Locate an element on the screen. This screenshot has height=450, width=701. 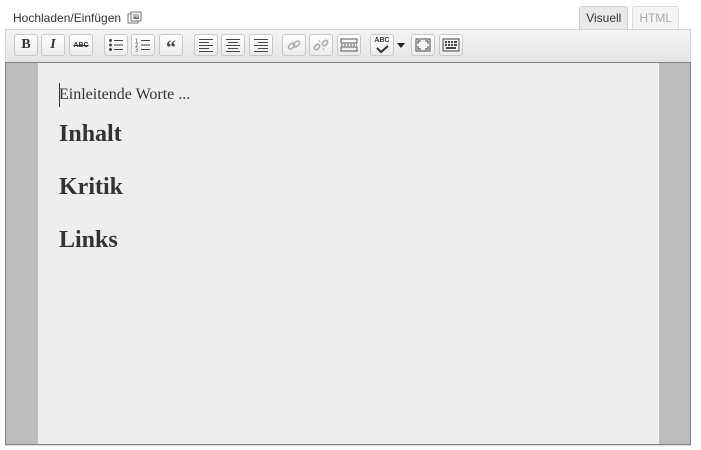
align-right-icon is located at coordinates (261, 45).